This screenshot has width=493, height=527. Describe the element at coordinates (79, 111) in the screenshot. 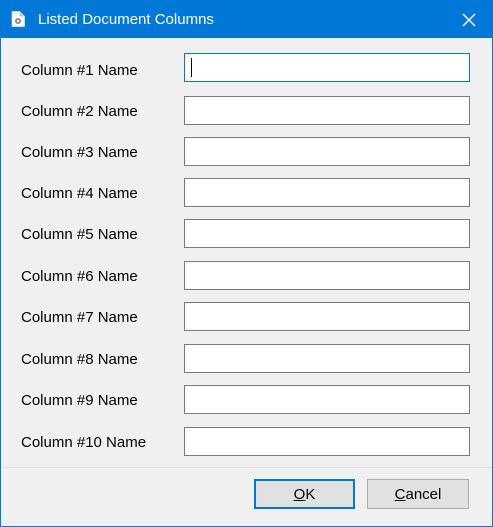

I see `column-2-label: Column #2 Name` at that location.